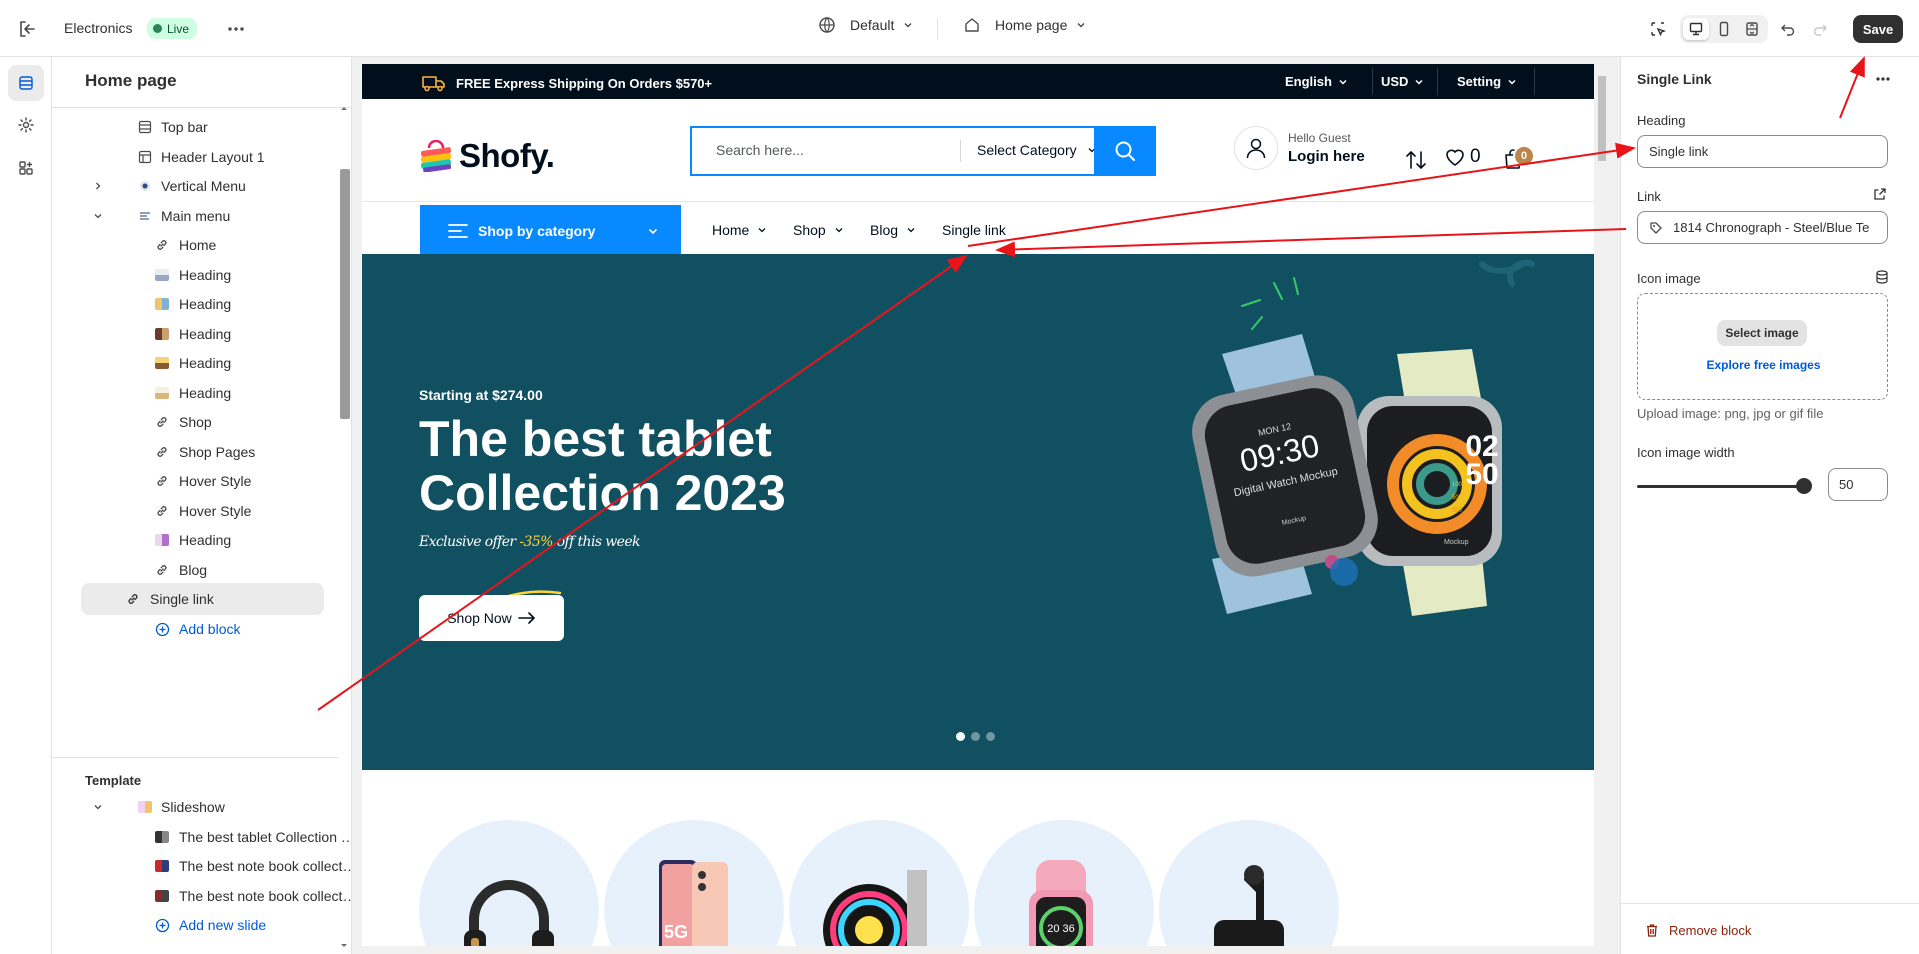  Describe the element at coordinates (193, 570) in the screenshot. I see `tree-item-label: Blog` at that location.